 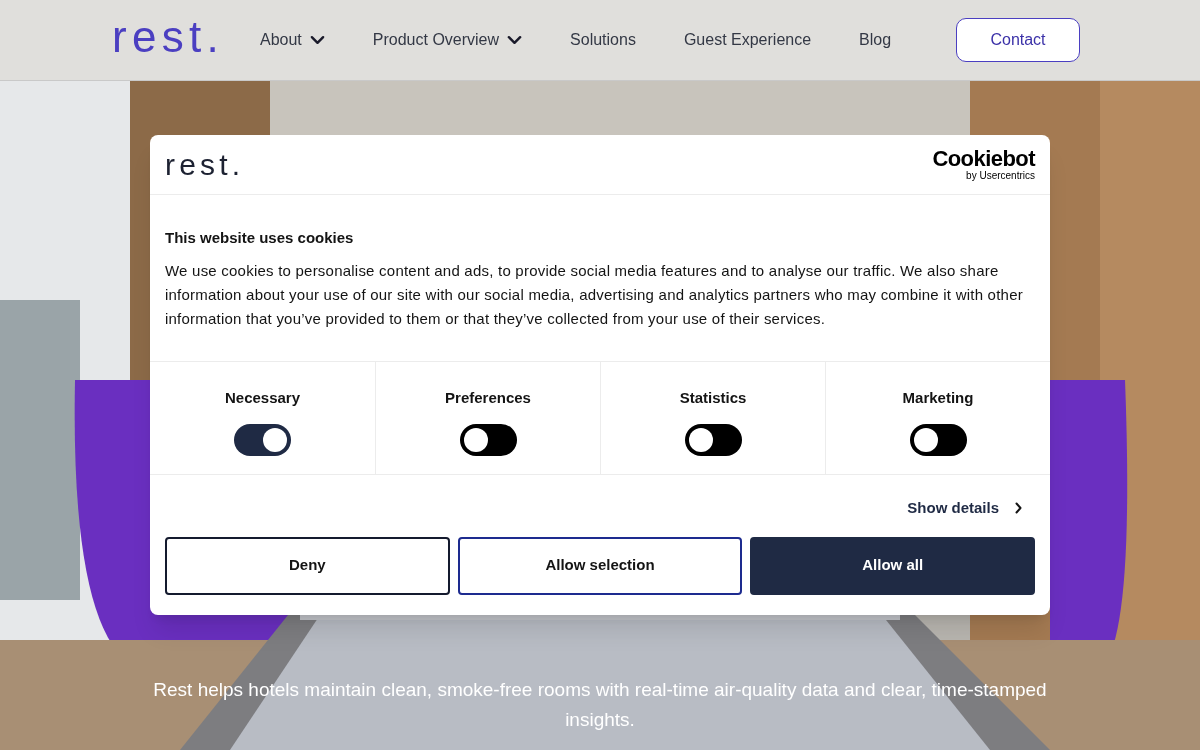 What do you see at coordinates (205, 164) in the screenshot?
I see `dialog-logo: rest.` at bounding box center [205, 164].